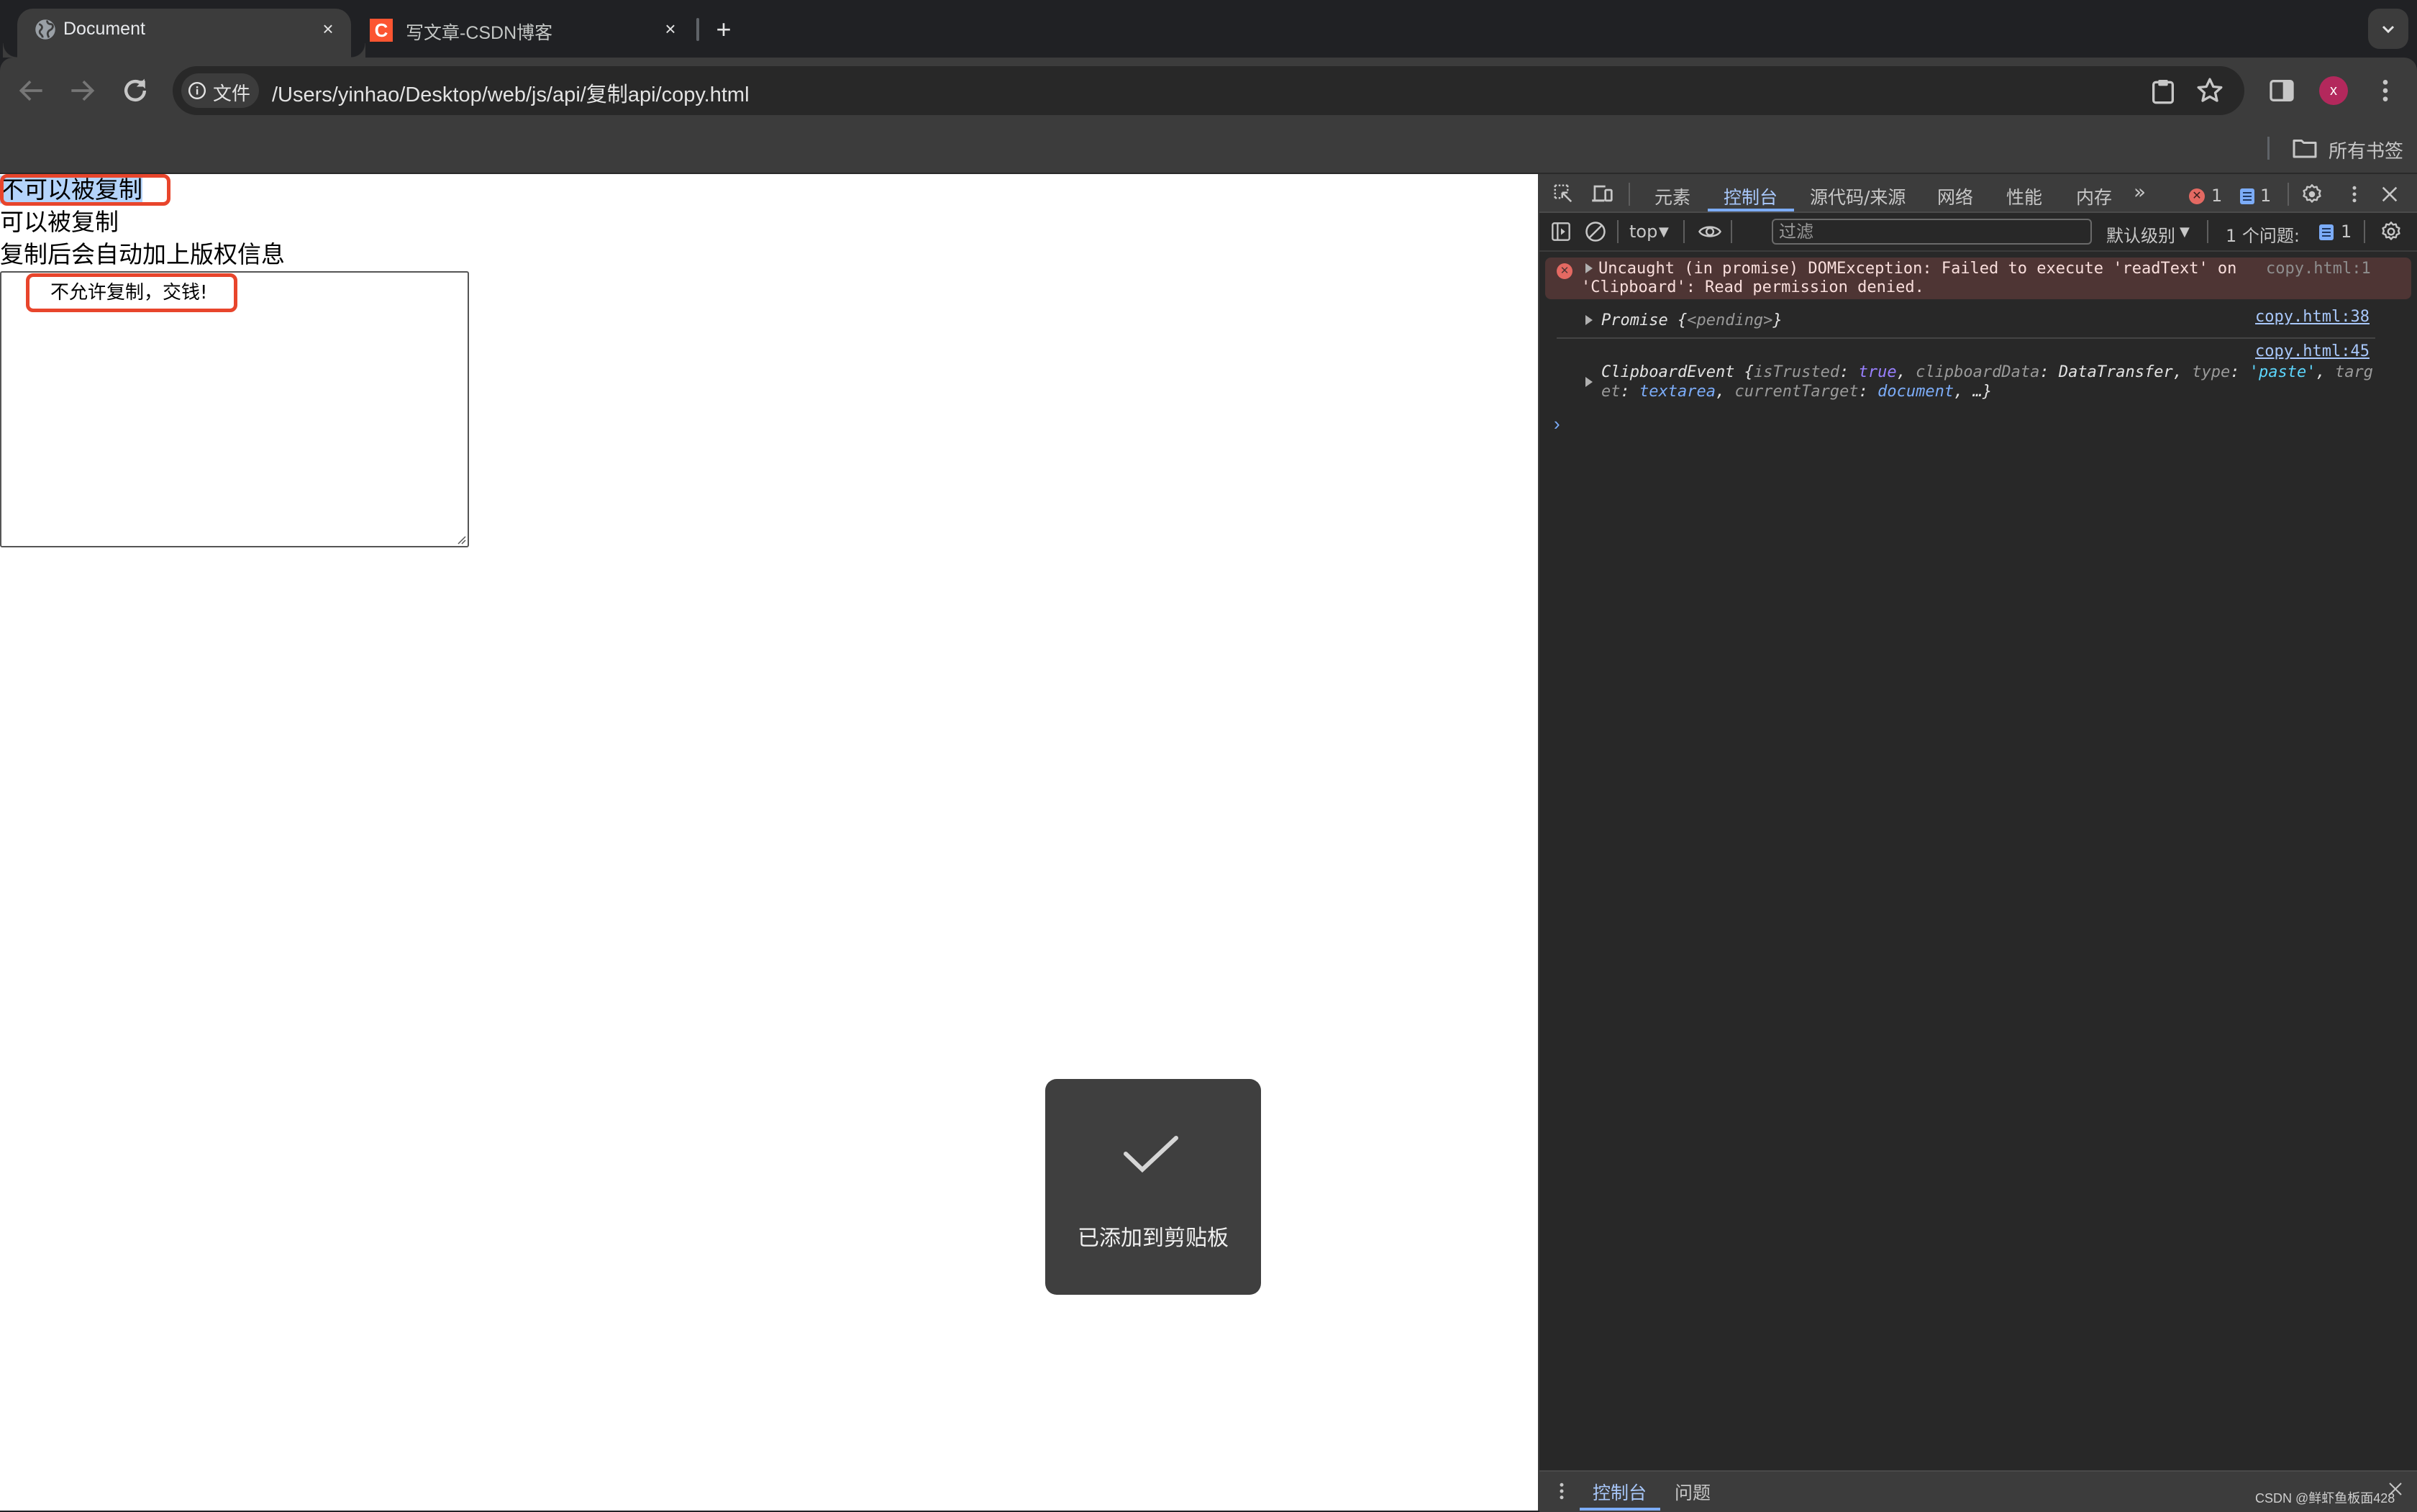 This screenshot has height=1512, width=2417. I want to click on watermark: CSDN @鲜虾鱼板面428, so click(2325, 1498).